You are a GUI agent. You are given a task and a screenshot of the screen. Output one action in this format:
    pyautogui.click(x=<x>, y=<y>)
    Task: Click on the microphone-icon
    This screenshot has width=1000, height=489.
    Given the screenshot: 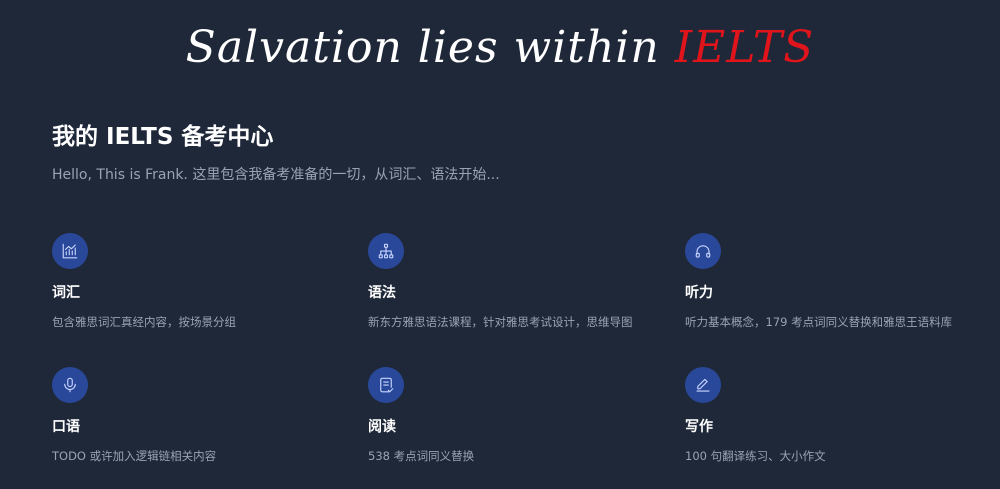 What is the action you would take?
    pyautogui.click(x=70, y=385)
    